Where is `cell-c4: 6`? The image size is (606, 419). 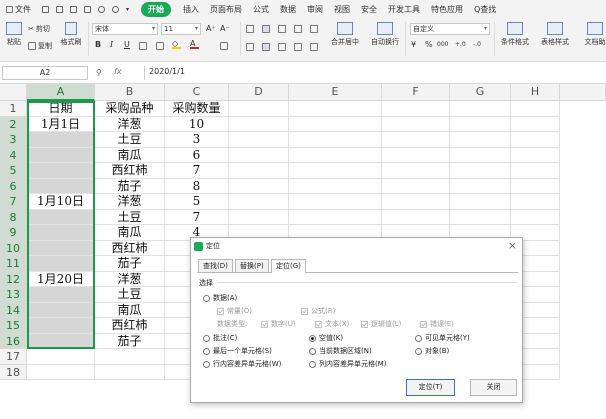 cell-c4: 6 is located at coordinates (197, 155).